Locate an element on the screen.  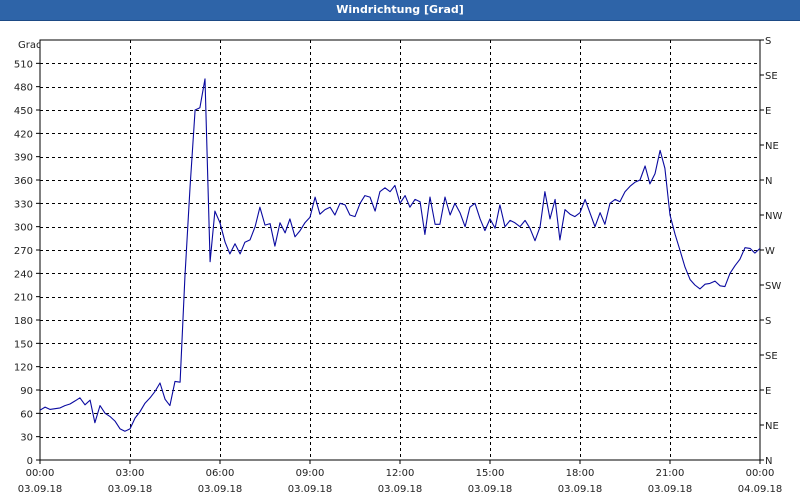
x-tick-time-label: 15:00 is located at coordinates (490, 473).